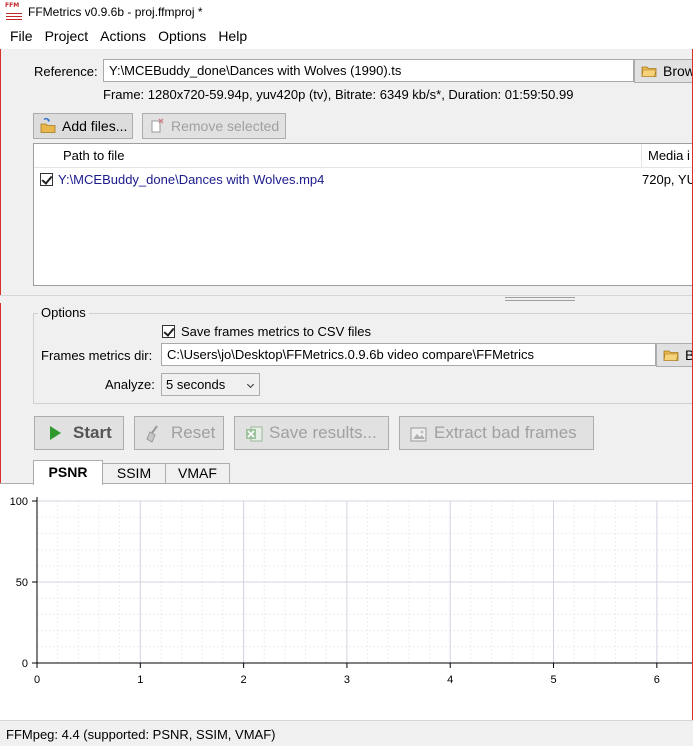 This screenshot has height=746, width=693. Describe the element at coordinates (196, 384) in the screenshot. I see `analyze-select-value: 5 seconds` at that location.